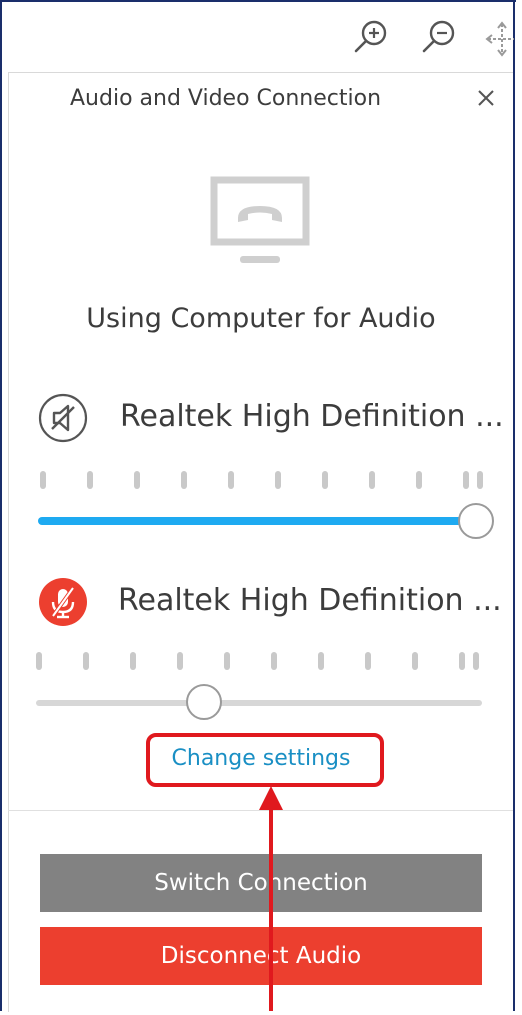 Image resolution: width=522 pixels, height=1015 pixels. What do you see at coordinates (63, 418) in the screenshot?
I see `speaker-muted-icon` at bounding box center [63, 418].